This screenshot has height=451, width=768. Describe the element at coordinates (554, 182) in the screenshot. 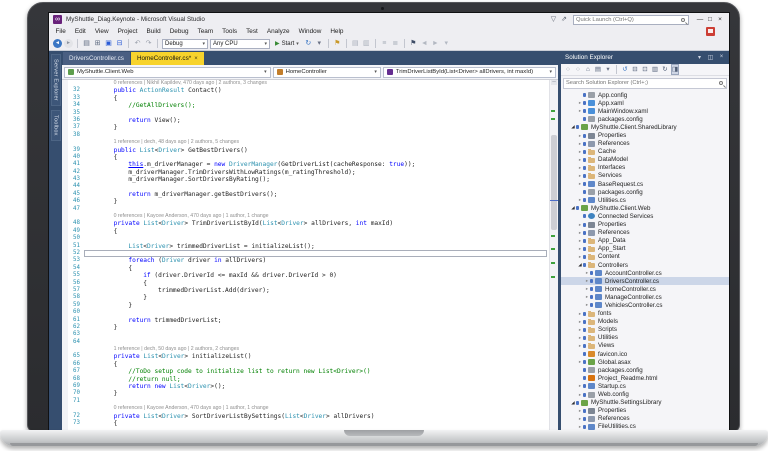

I see `scrollbar-thumb` at that location.